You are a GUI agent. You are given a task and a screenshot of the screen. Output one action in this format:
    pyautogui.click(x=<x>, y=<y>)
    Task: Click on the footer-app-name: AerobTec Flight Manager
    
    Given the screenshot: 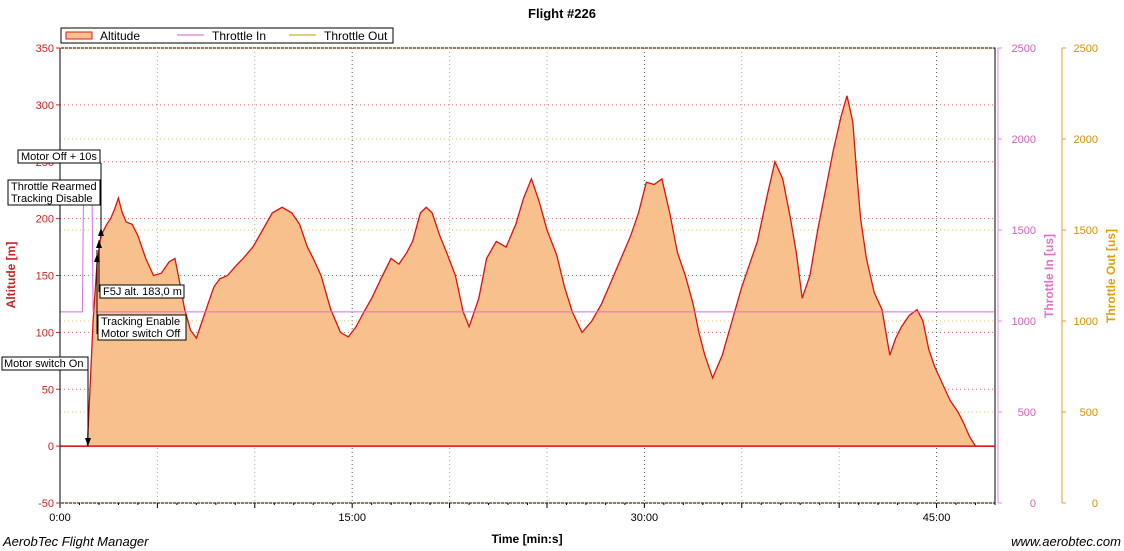 What is the action you would take?
    pyautogui.click(x=75, y=541)
    